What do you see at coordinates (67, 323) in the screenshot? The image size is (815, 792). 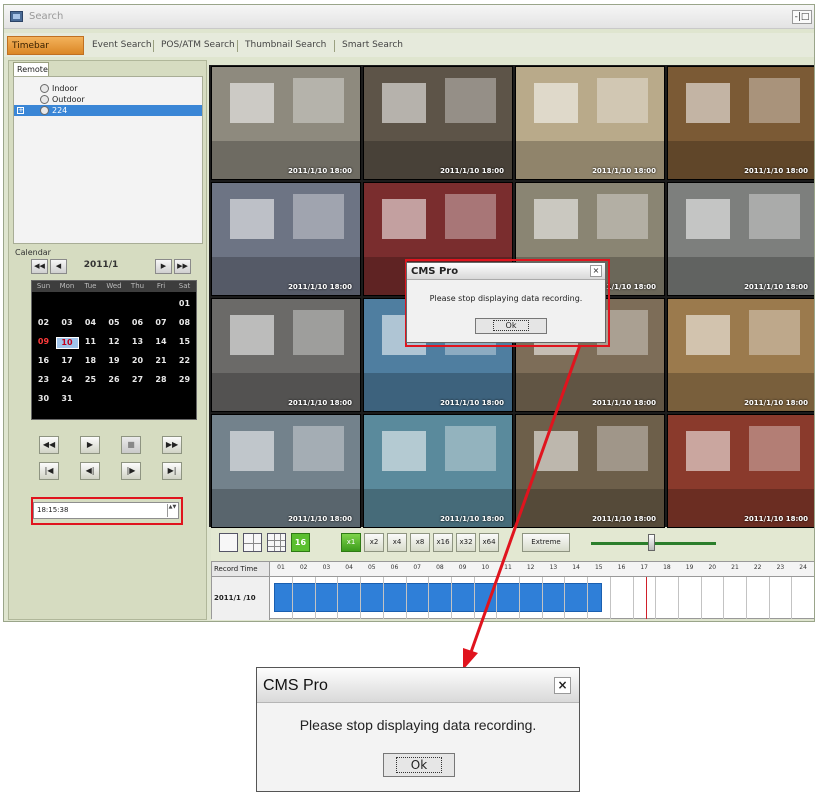 I see `calendar-day: 03` at bounding box center [67, 323].